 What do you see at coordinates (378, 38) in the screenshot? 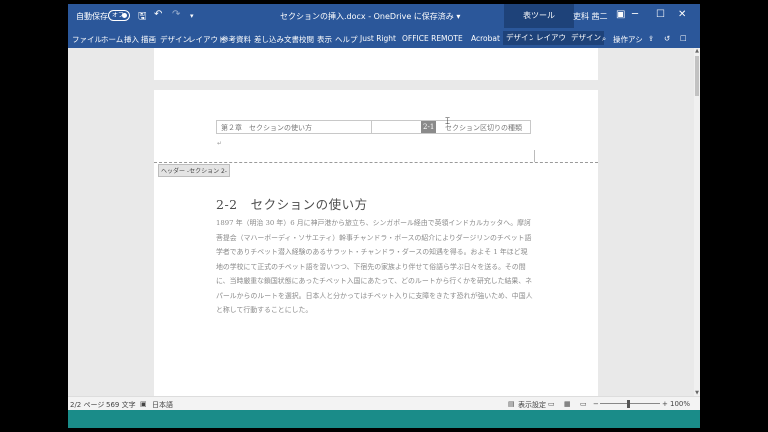
I see `tab-just-right: Just Right` at bounding box center [378, 38].